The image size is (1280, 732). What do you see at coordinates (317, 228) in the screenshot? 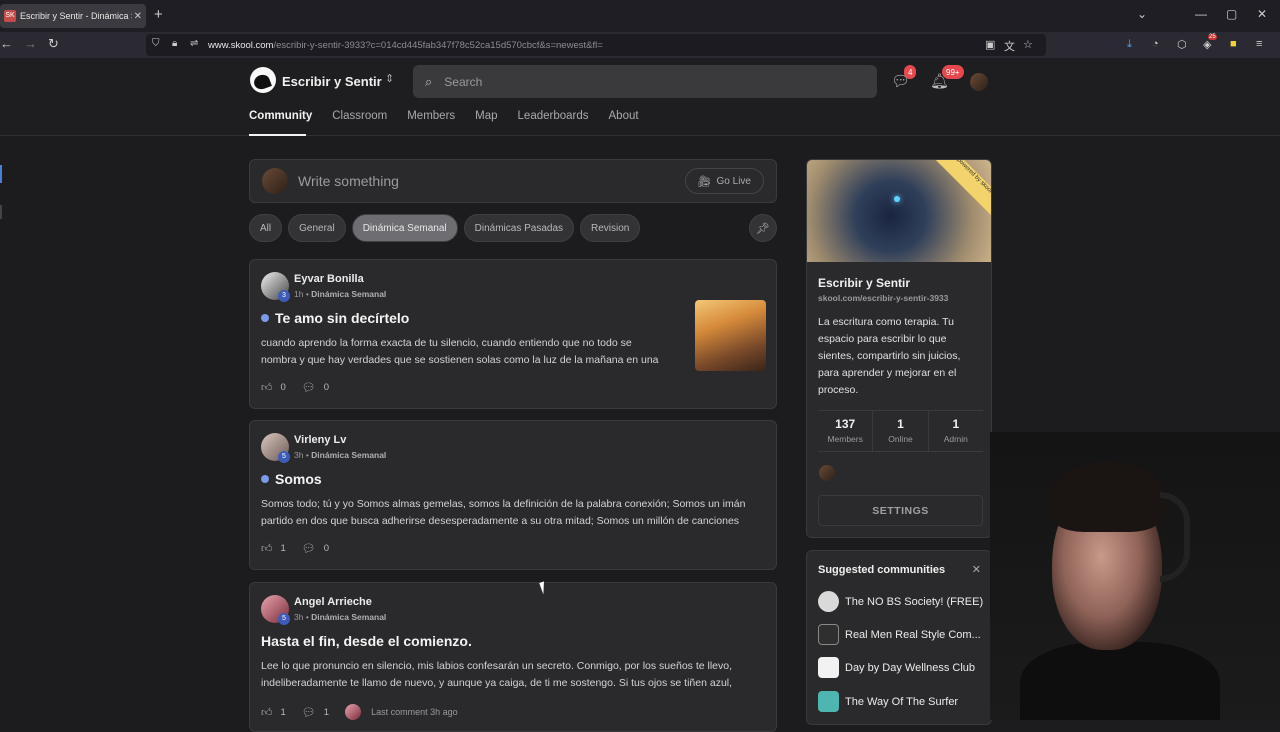
I see `filter-general: General` at bounding box center [317, 228].